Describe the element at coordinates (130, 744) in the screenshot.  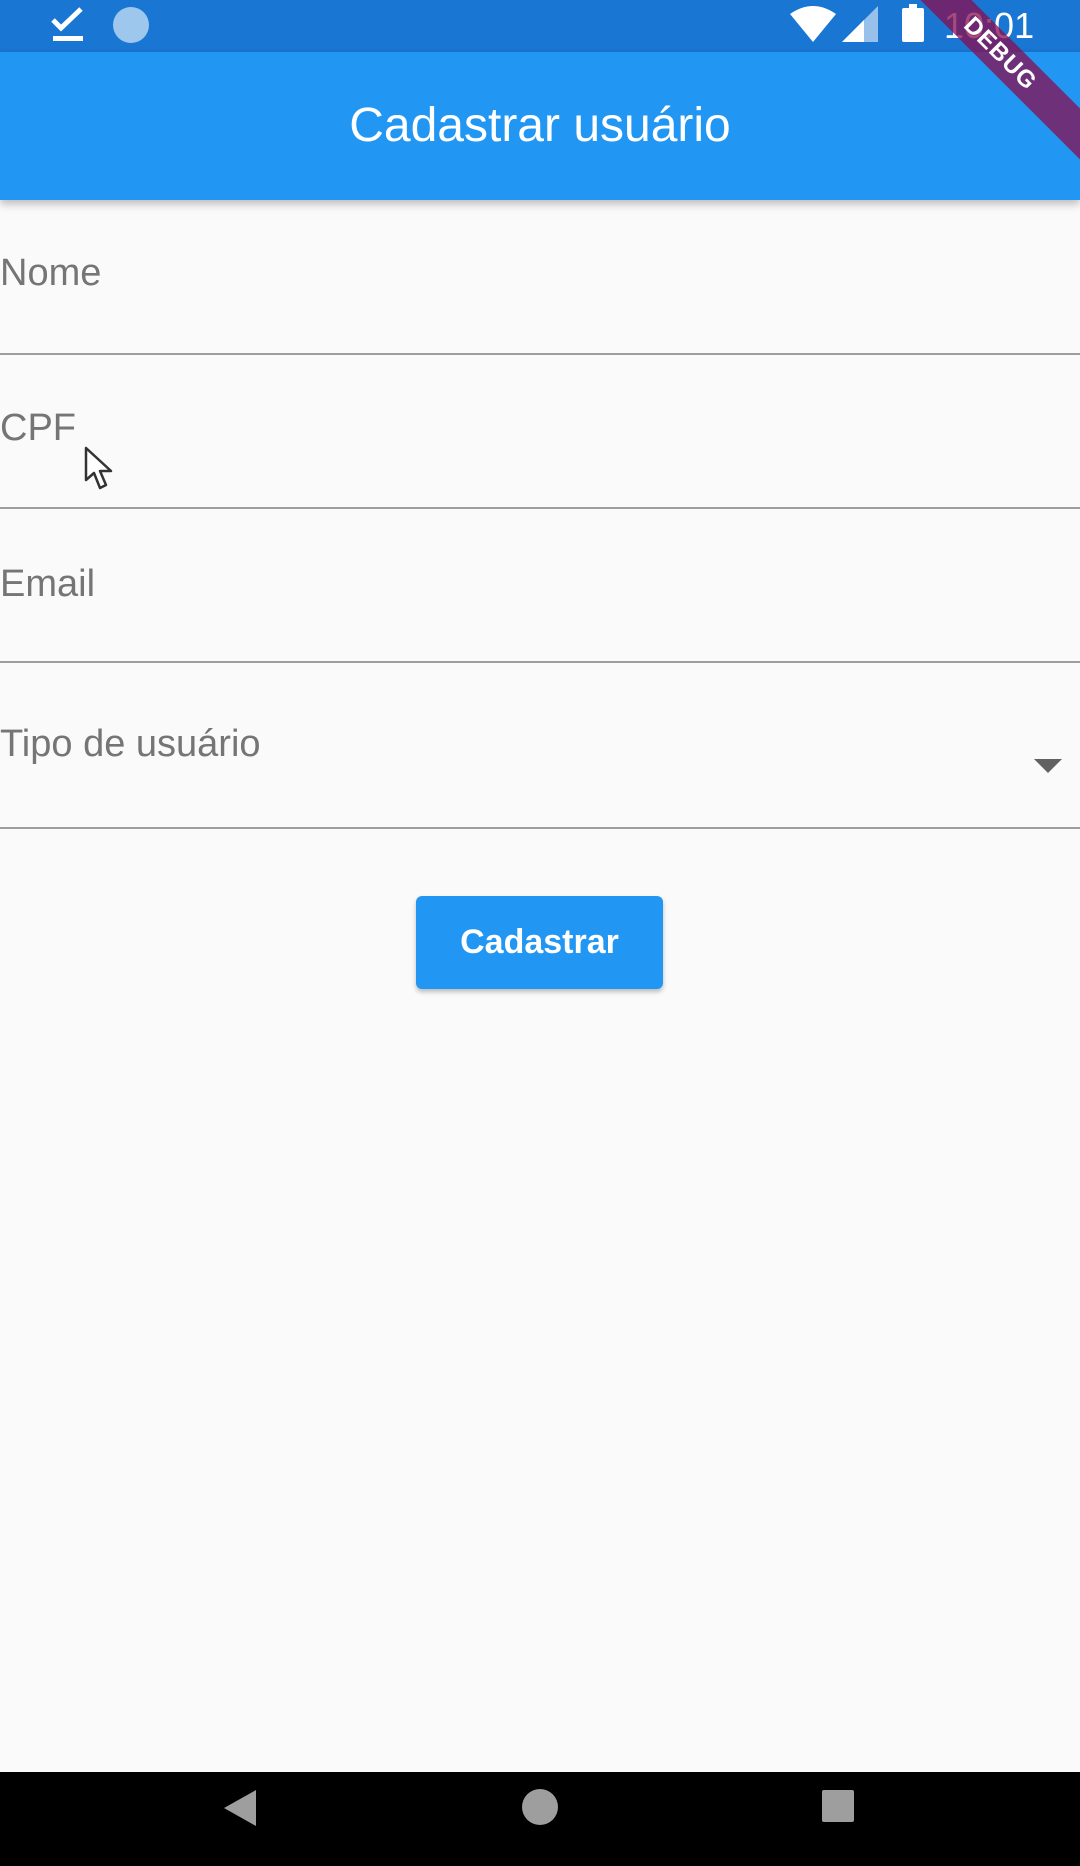
I see `user-type-label: Tipo de usuário` at that location.